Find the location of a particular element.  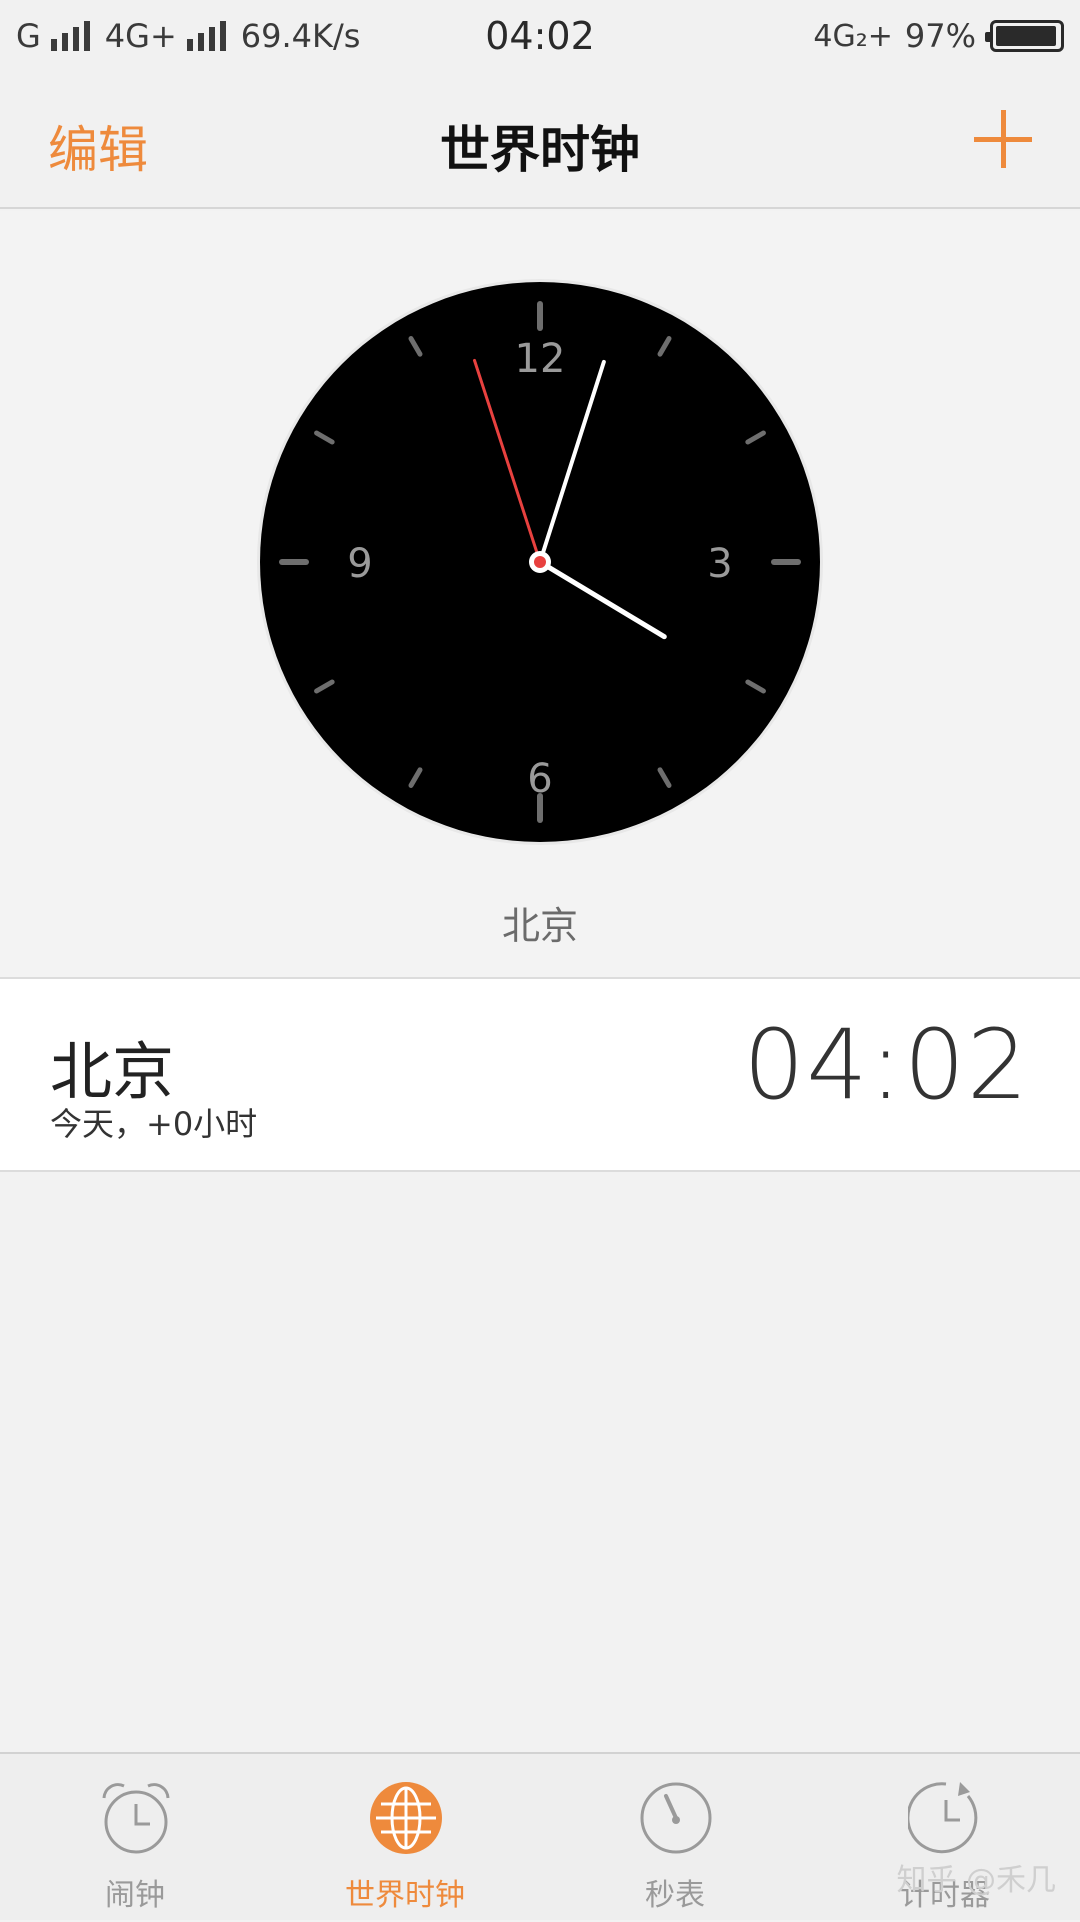

battery-fill is located at coordinates (1026, 36).